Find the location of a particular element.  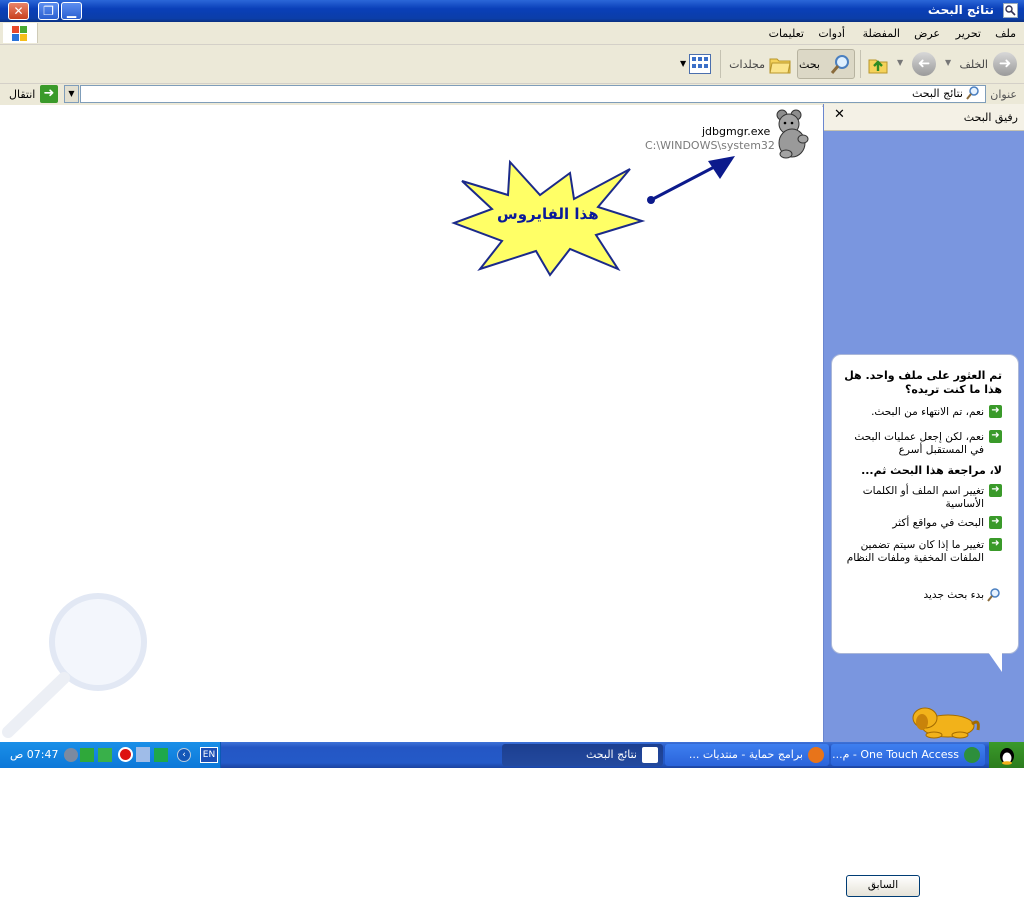

menu-help: تعليمات is located at coordinates (786, 33).